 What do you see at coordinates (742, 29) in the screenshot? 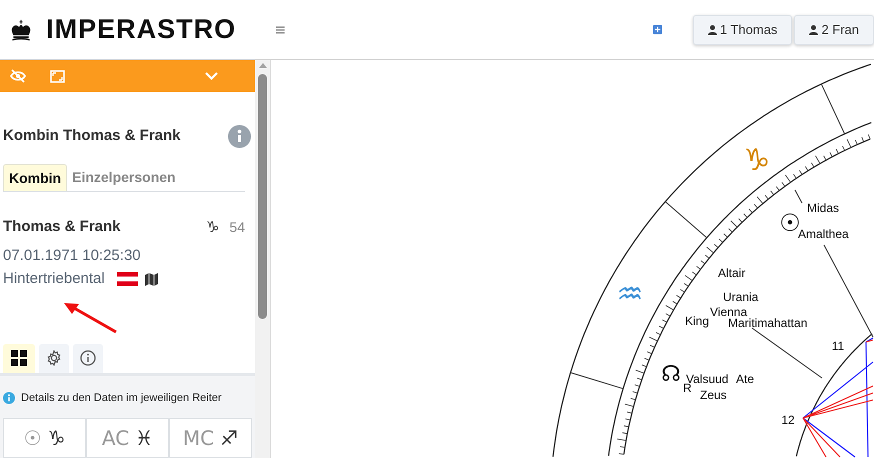
I see `person-button: 1 Thomas` at bounding box center [742, 29].